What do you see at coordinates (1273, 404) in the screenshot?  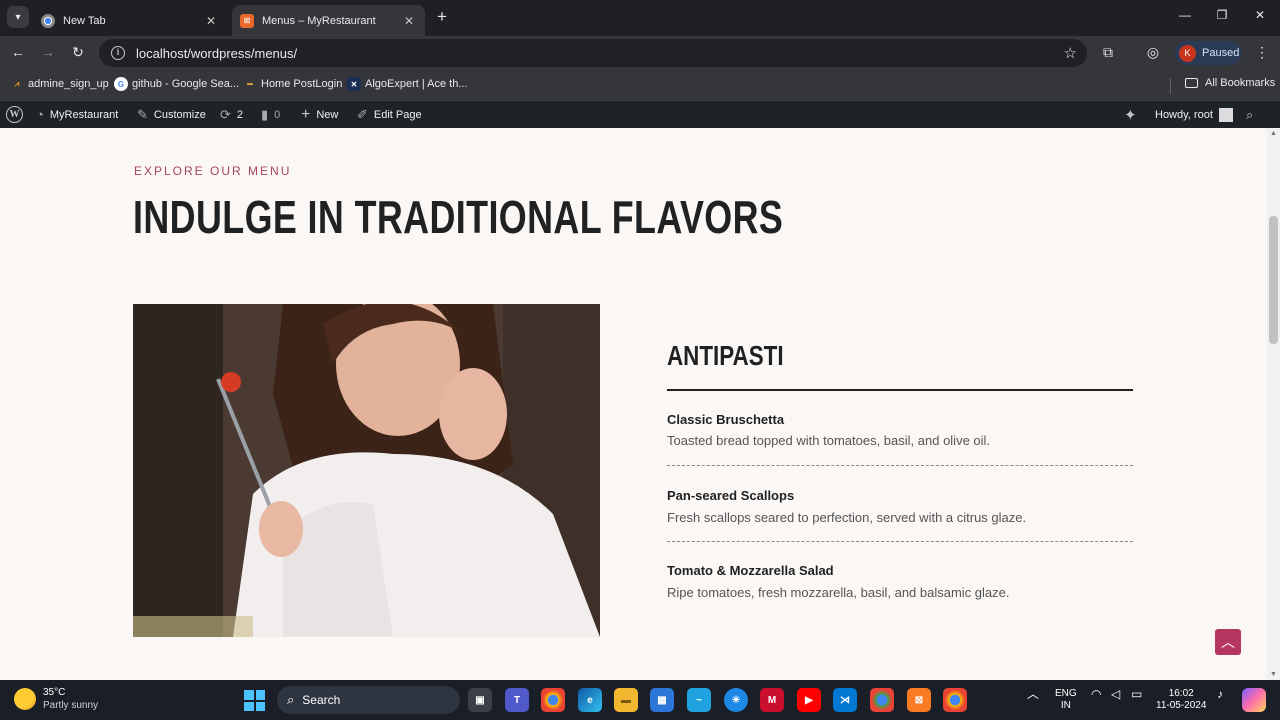 I see `page-scrollbar: ▲ ▼` at bounding box center [1273, 404].